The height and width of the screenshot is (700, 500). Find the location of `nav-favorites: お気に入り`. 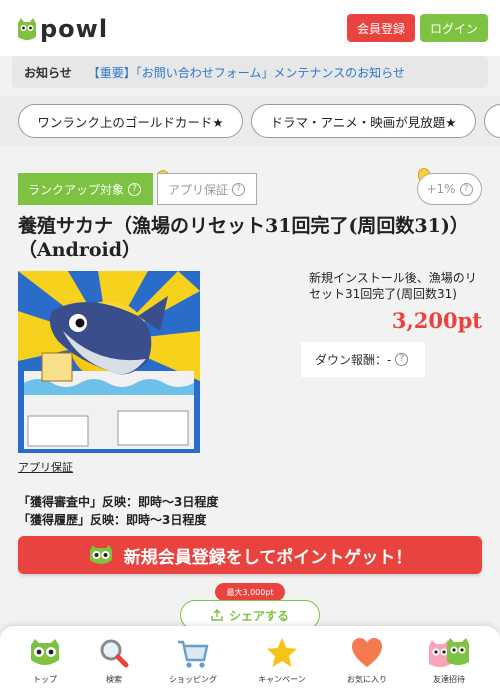

nav-favorites: お気に入り is located at coordinates (367, 666).